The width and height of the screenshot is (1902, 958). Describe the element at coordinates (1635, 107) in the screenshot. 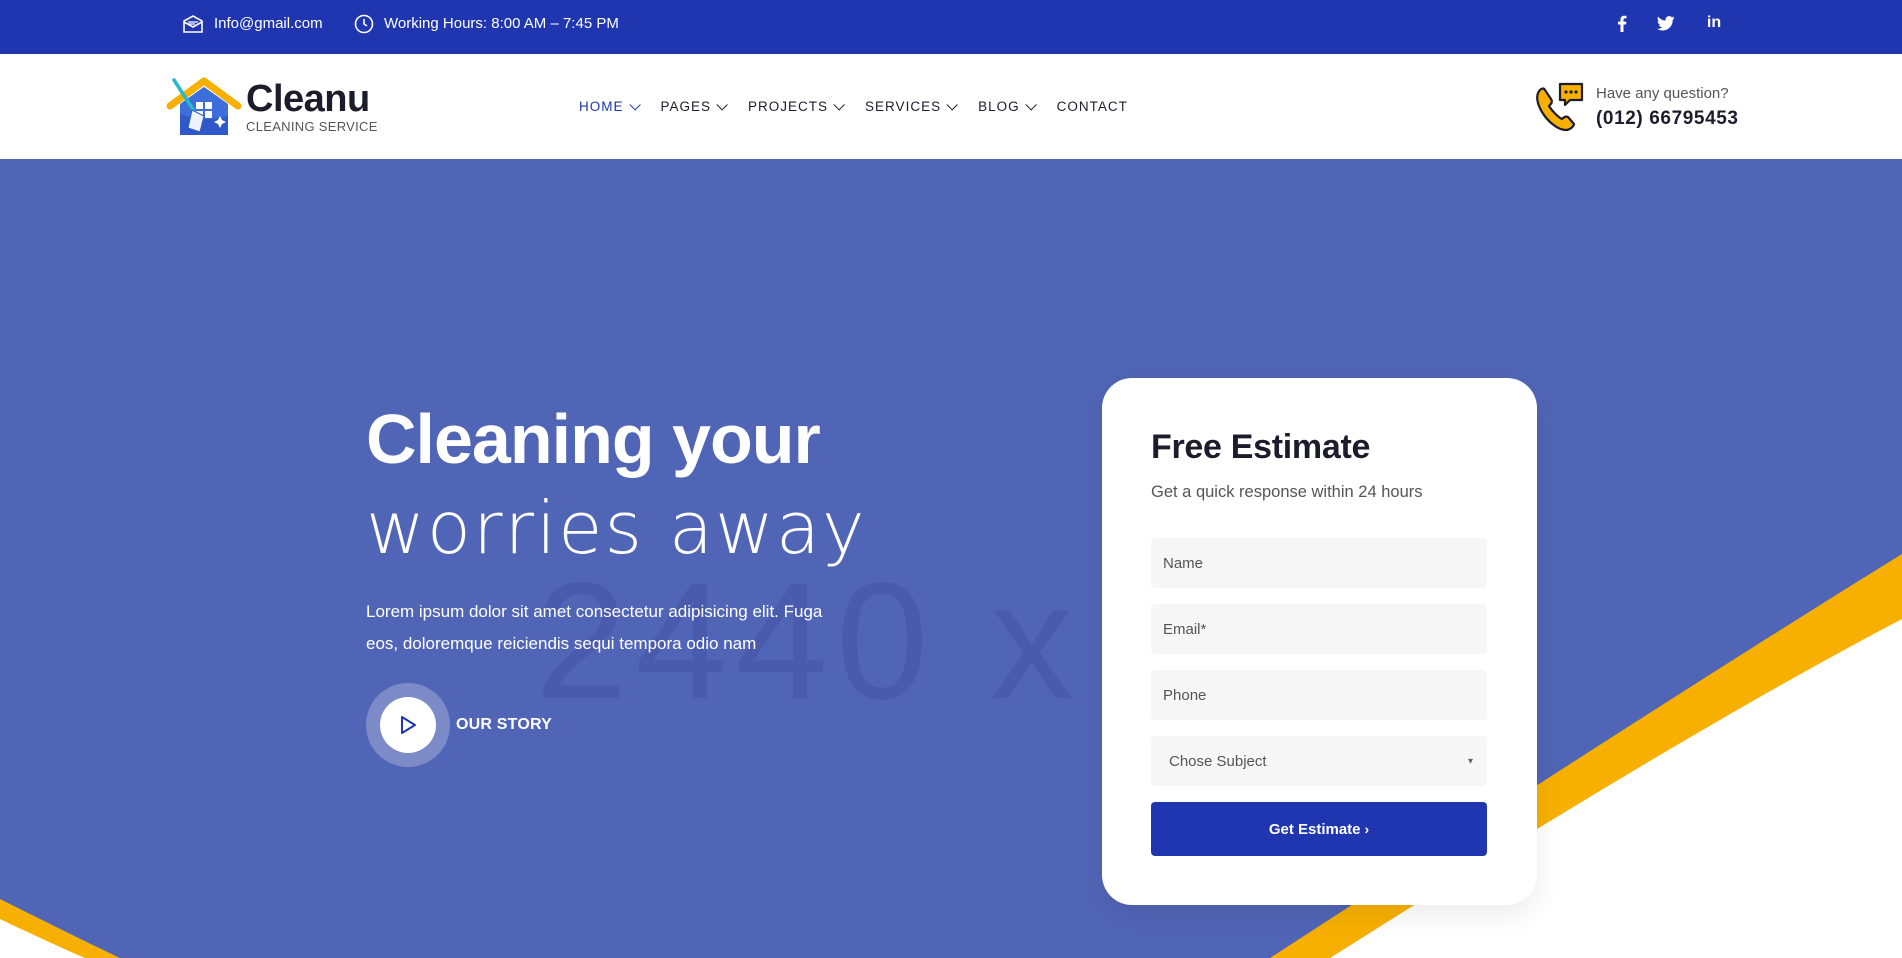

I see `call-box: Have any question? (012) 66795453` at that location.